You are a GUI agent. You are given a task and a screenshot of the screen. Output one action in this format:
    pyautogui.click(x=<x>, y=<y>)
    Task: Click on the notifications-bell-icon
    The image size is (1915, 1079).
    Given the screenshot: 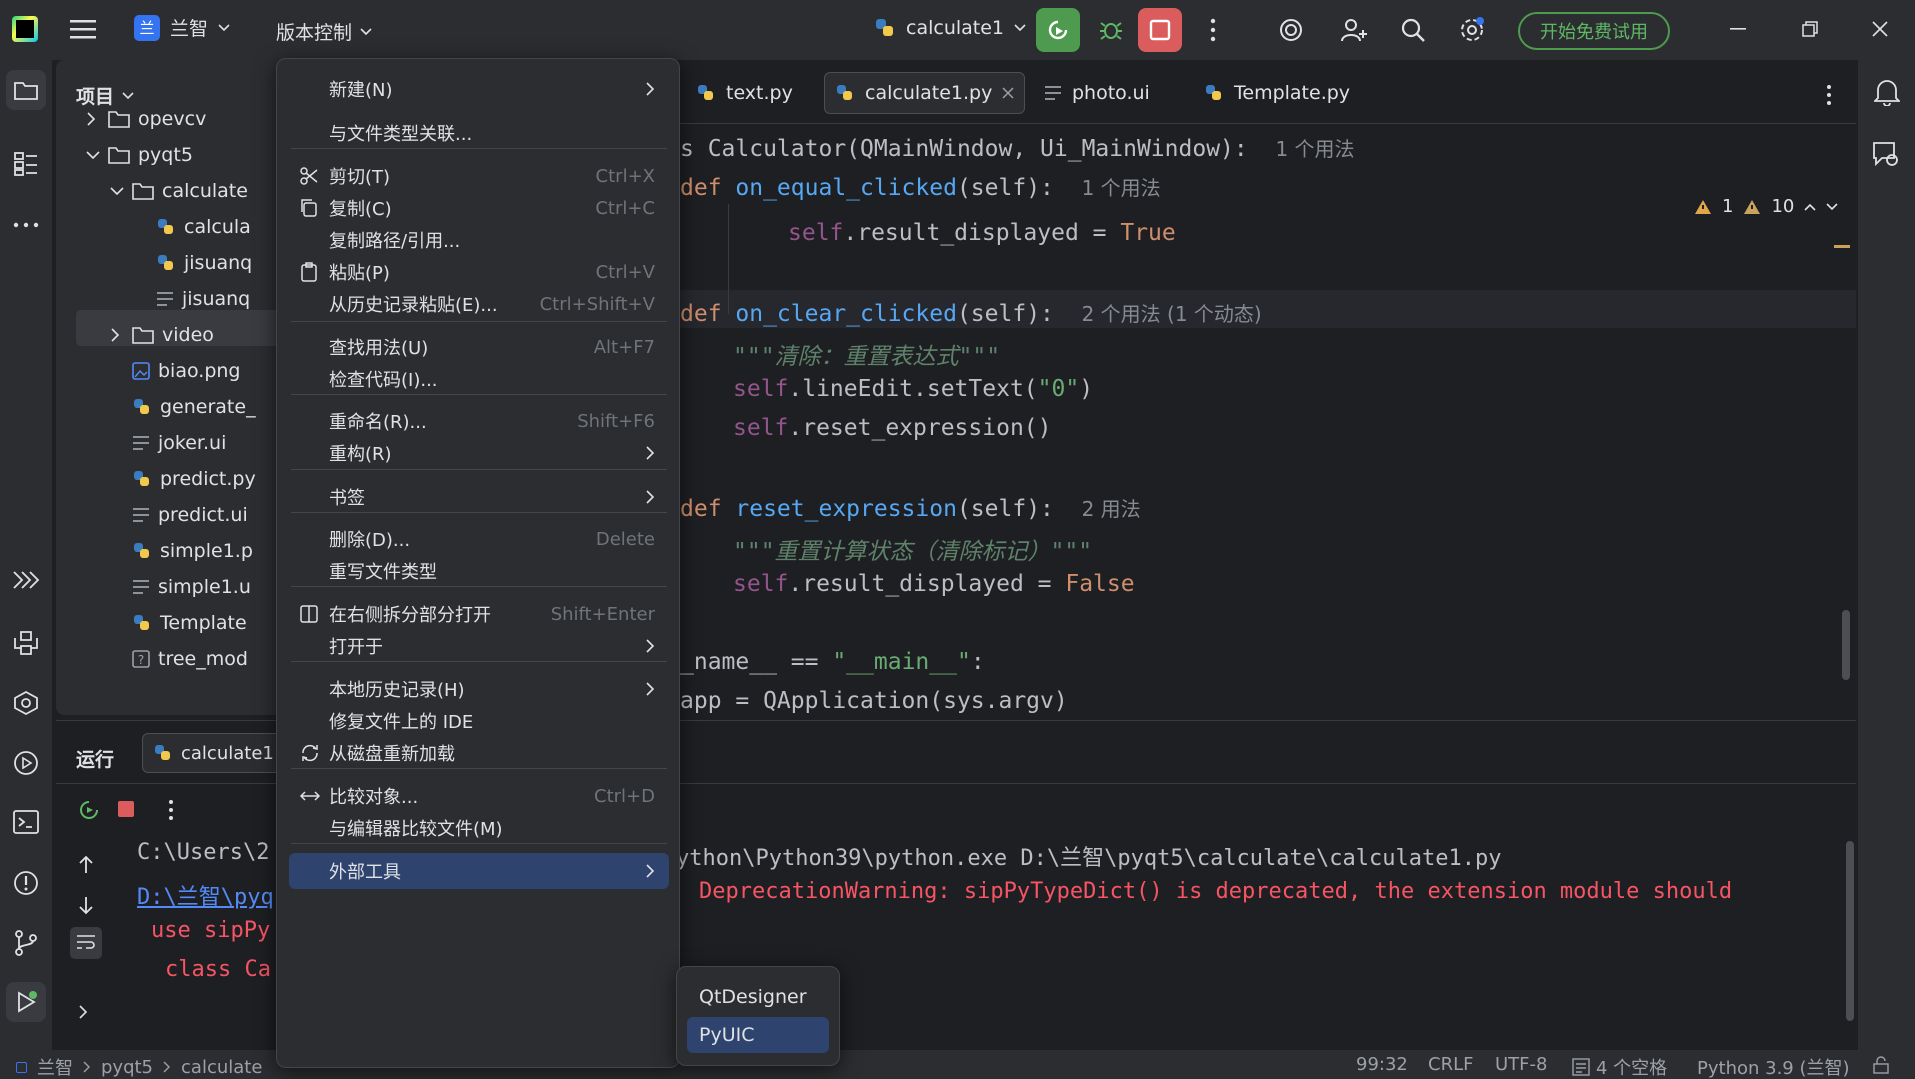 What is the action you would take?
    pyautogui.click(x=1887, y=92)
    